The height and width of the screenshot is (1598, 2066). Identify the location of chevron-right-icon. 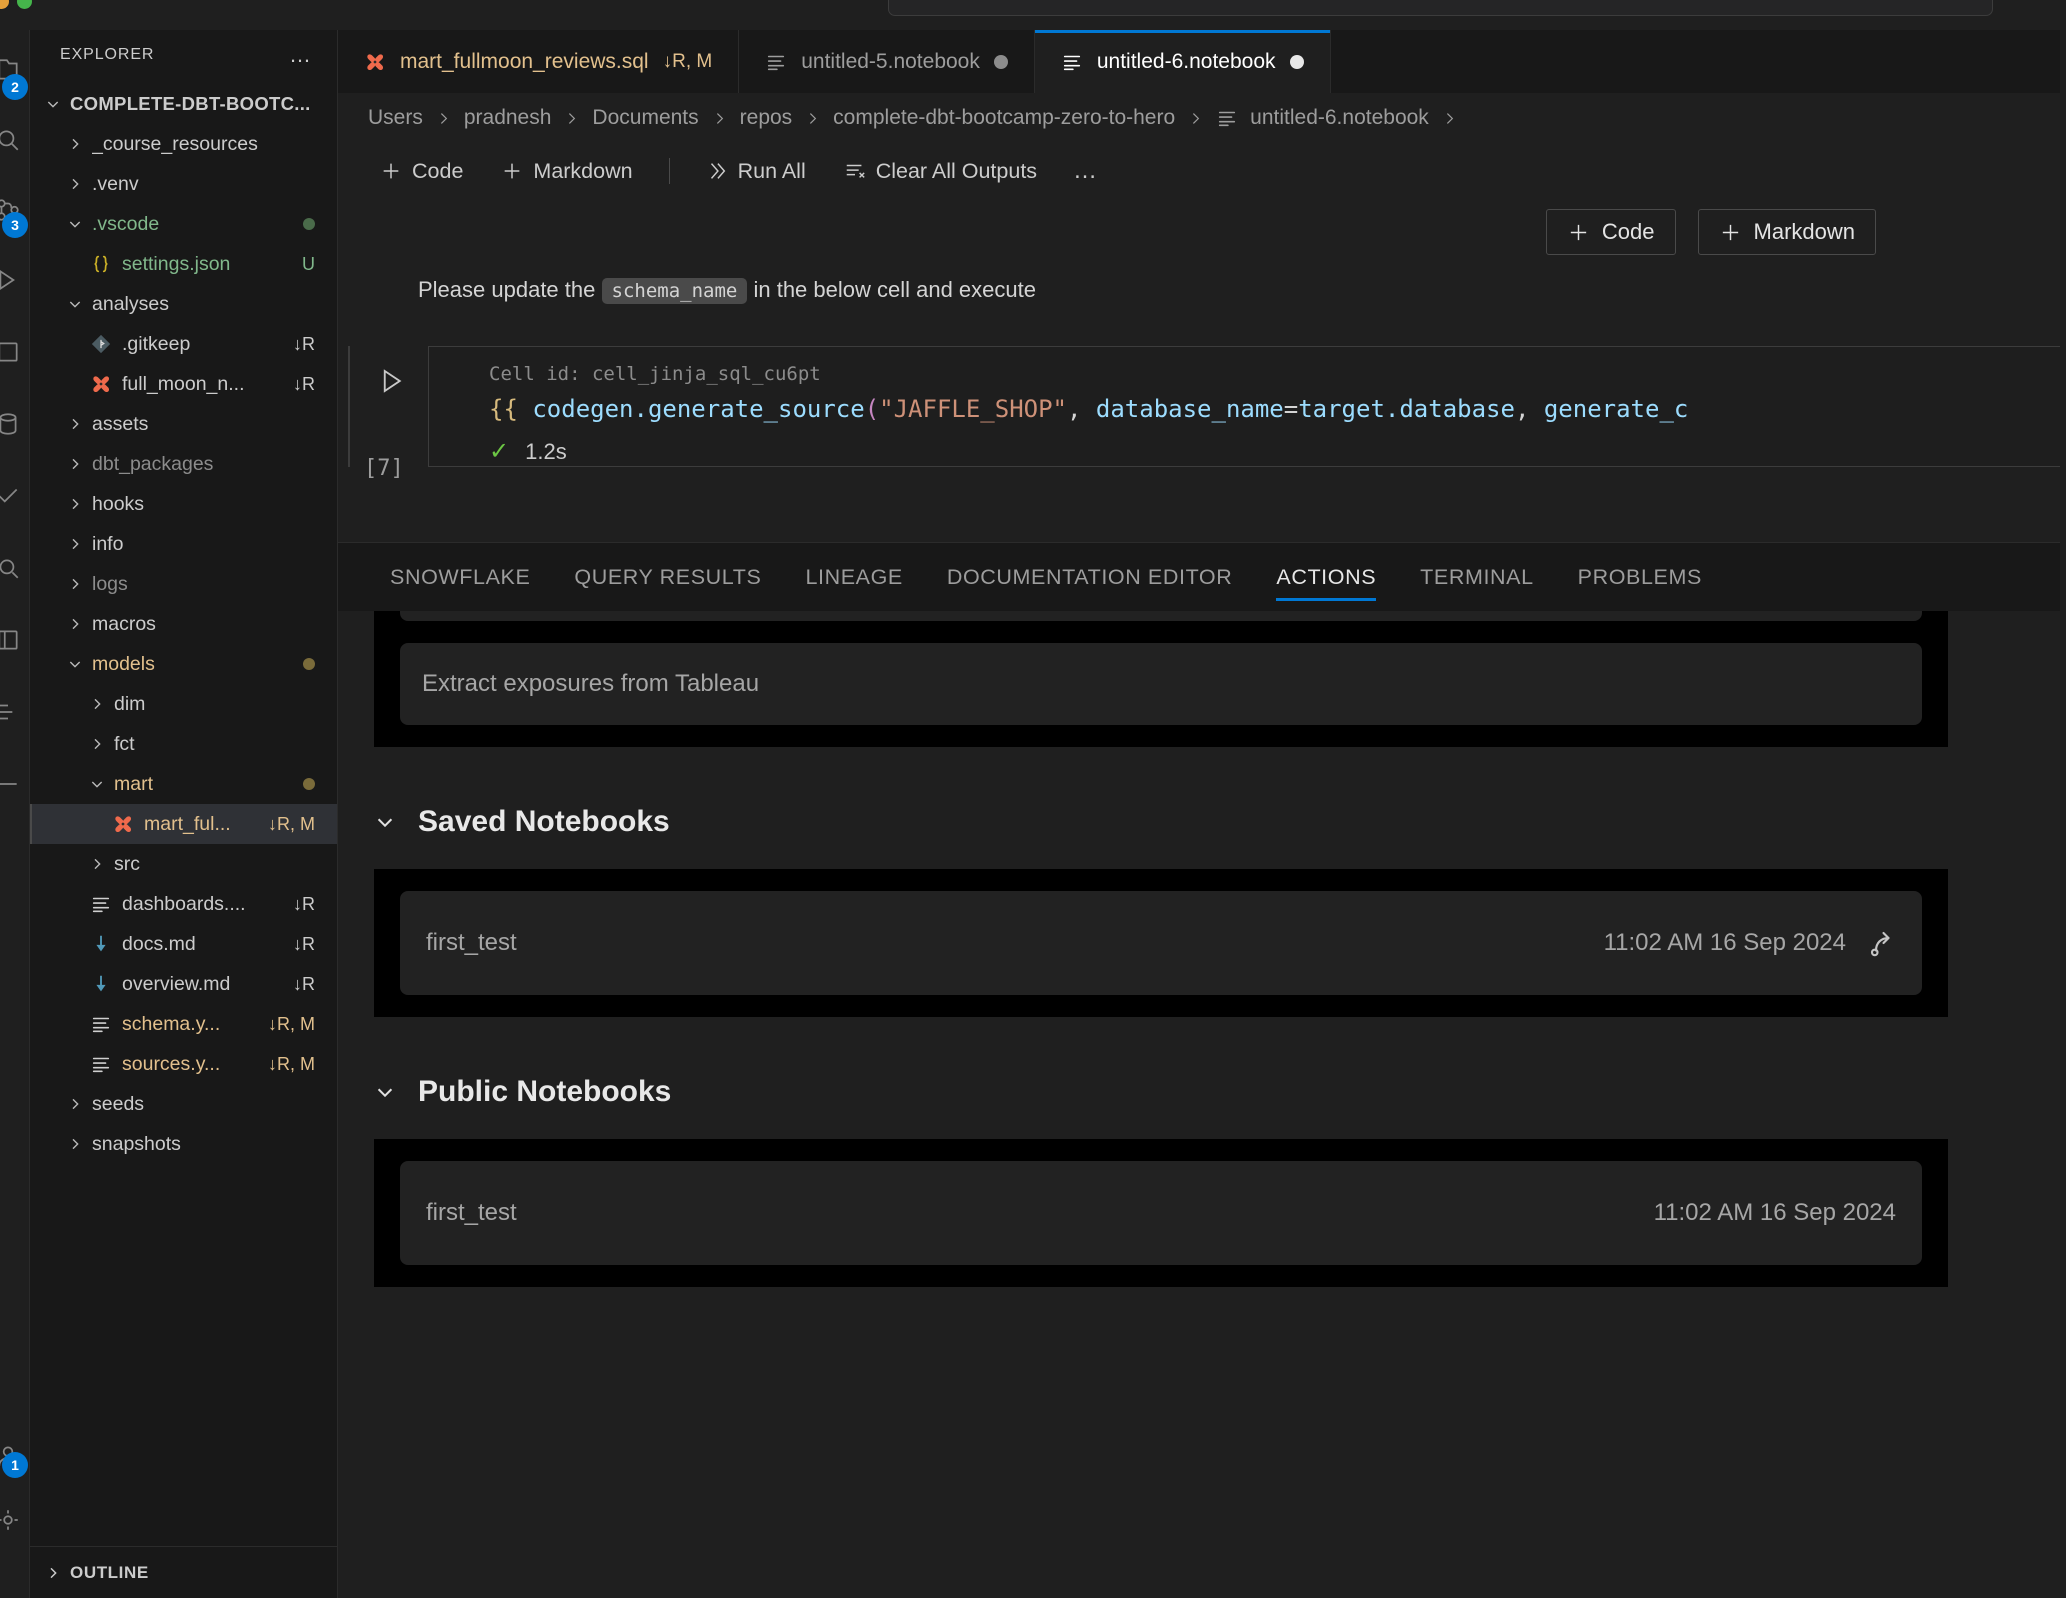
(75, 1104).